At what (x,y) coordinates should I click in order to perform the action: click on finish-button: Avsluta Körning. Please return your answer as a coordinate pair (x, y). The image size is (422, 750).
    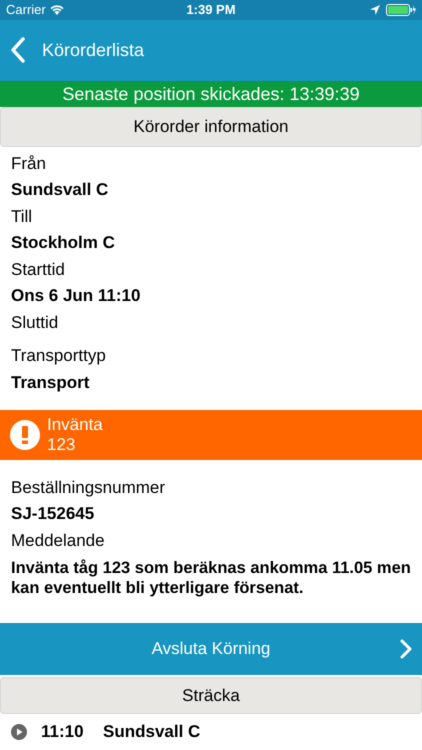
    Looking at the image, I should click on (211, 649).